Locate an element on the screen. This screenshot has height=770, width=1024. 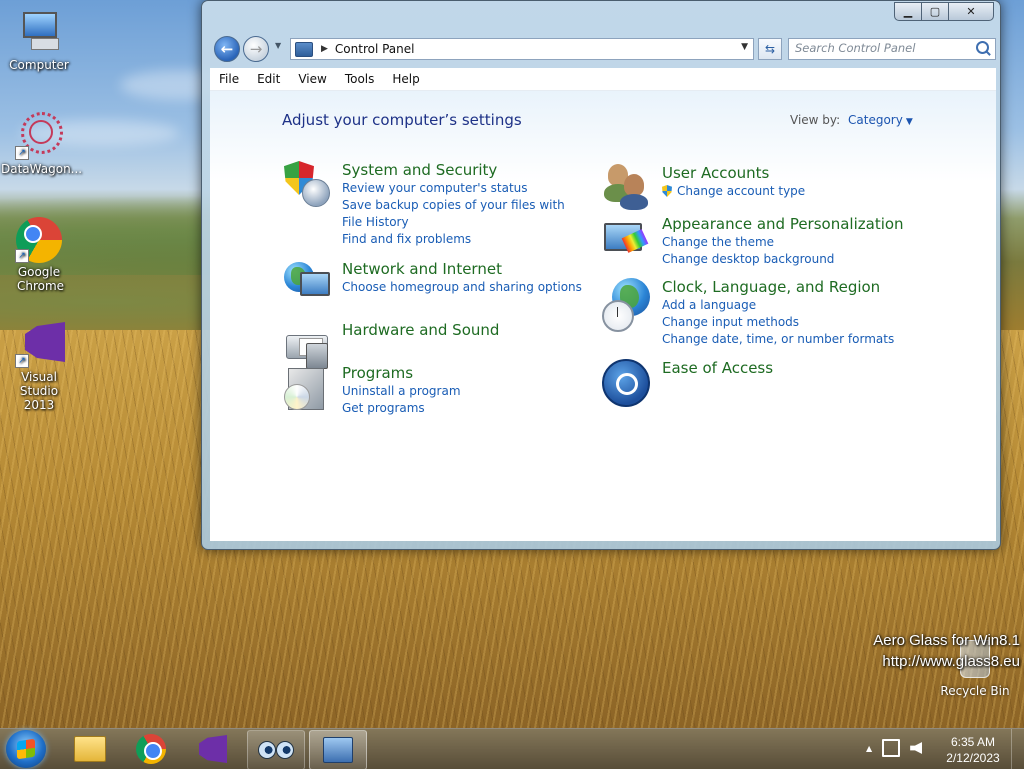
folder-icon is located at coordinates (90, 749).